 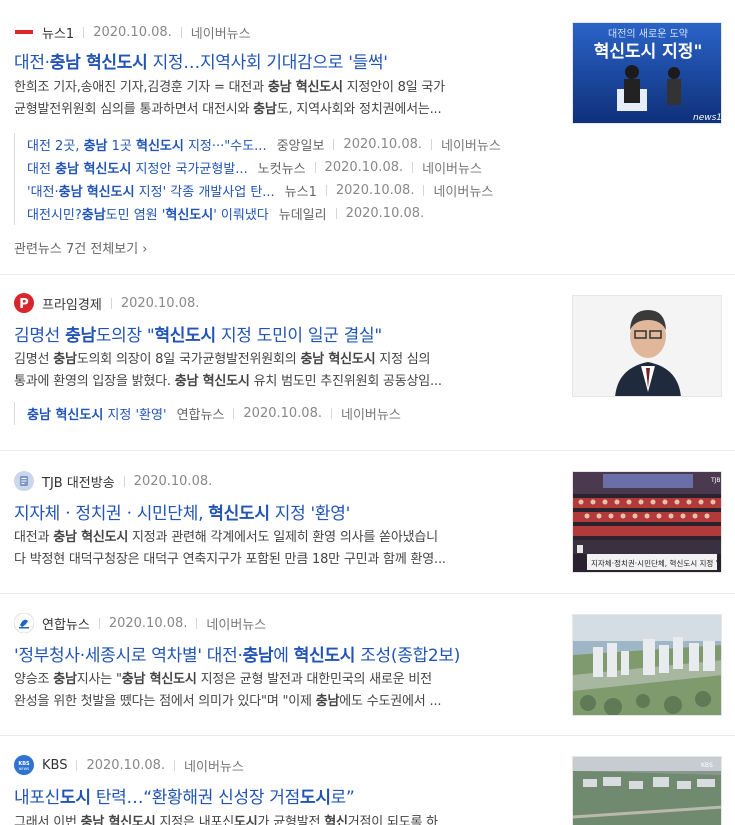 What do you see at coordinates (24, 623) in the screenshot?
I see `yonhap-logo-icon` at bounding box center [24, 623].